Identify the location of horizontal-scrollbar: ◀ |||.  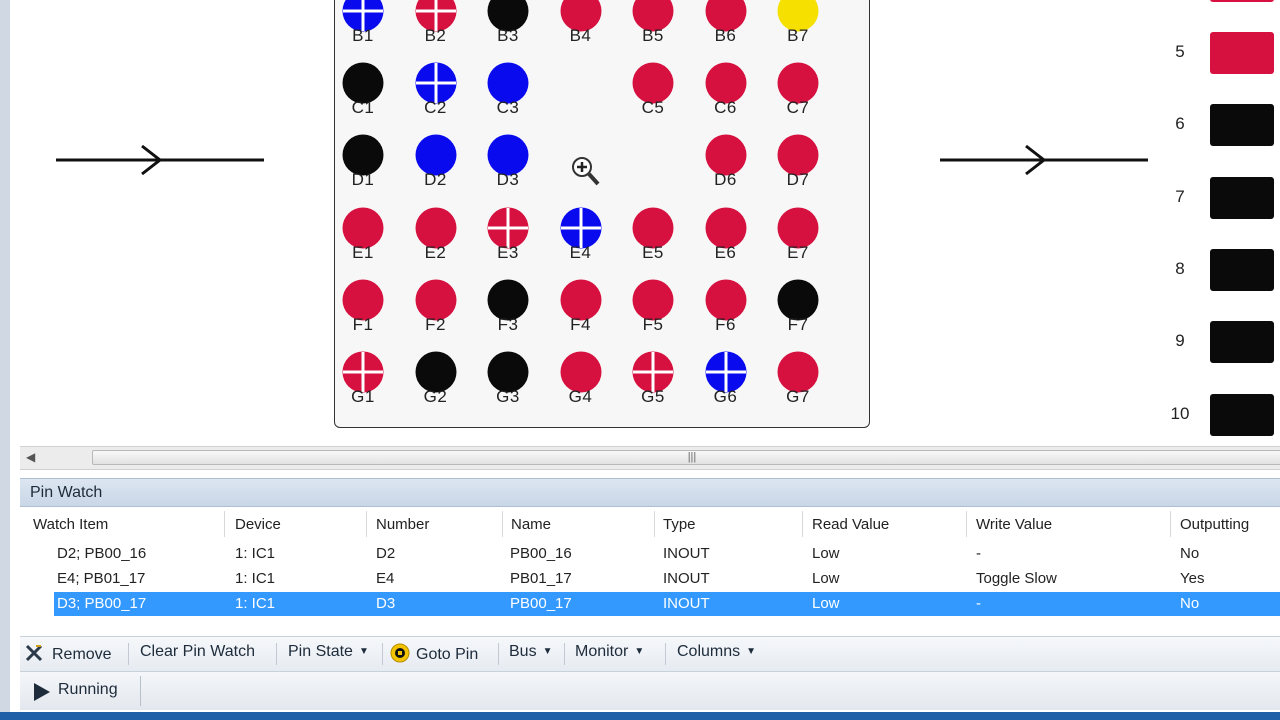
(650, 458).